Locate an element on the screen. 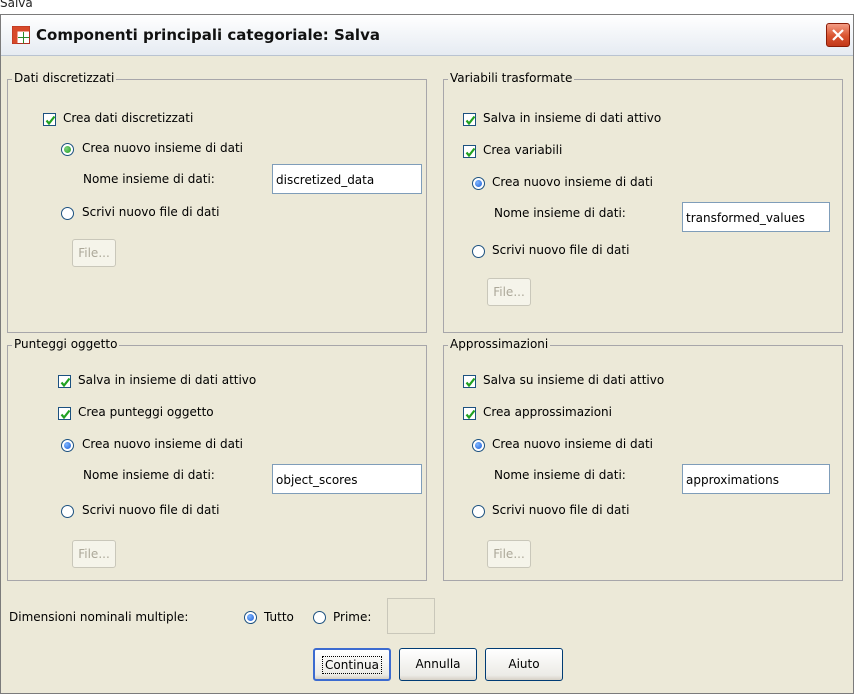 Image resolution: width=854 pixels, height=694 pixels. group-title: Punteggi oggetto is located at coordinates (66, 344).